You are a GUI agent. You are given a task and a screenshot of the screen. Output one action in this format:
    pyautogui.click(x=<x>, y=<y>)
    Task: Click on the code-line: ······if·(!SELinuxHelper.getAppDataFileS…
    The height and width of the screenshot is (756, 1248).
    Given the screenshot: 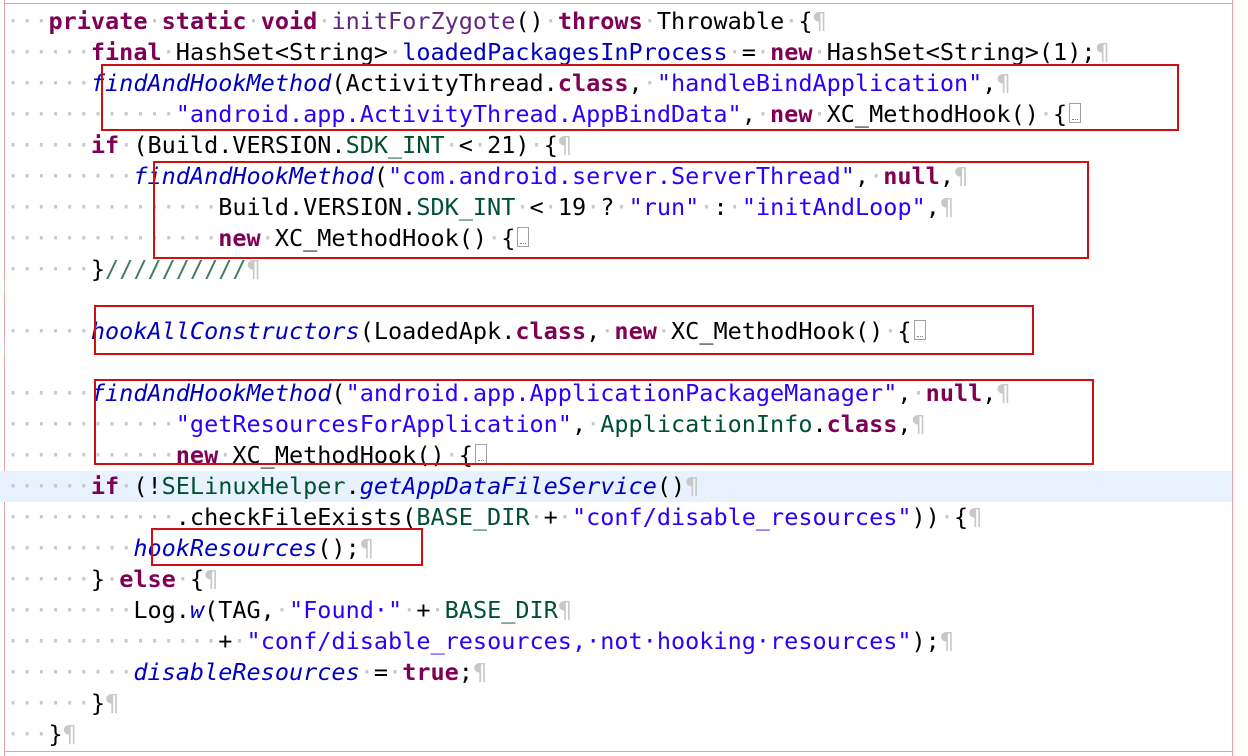 What is the action you would take?
    pyautogui.click(x=616, y=486)
    